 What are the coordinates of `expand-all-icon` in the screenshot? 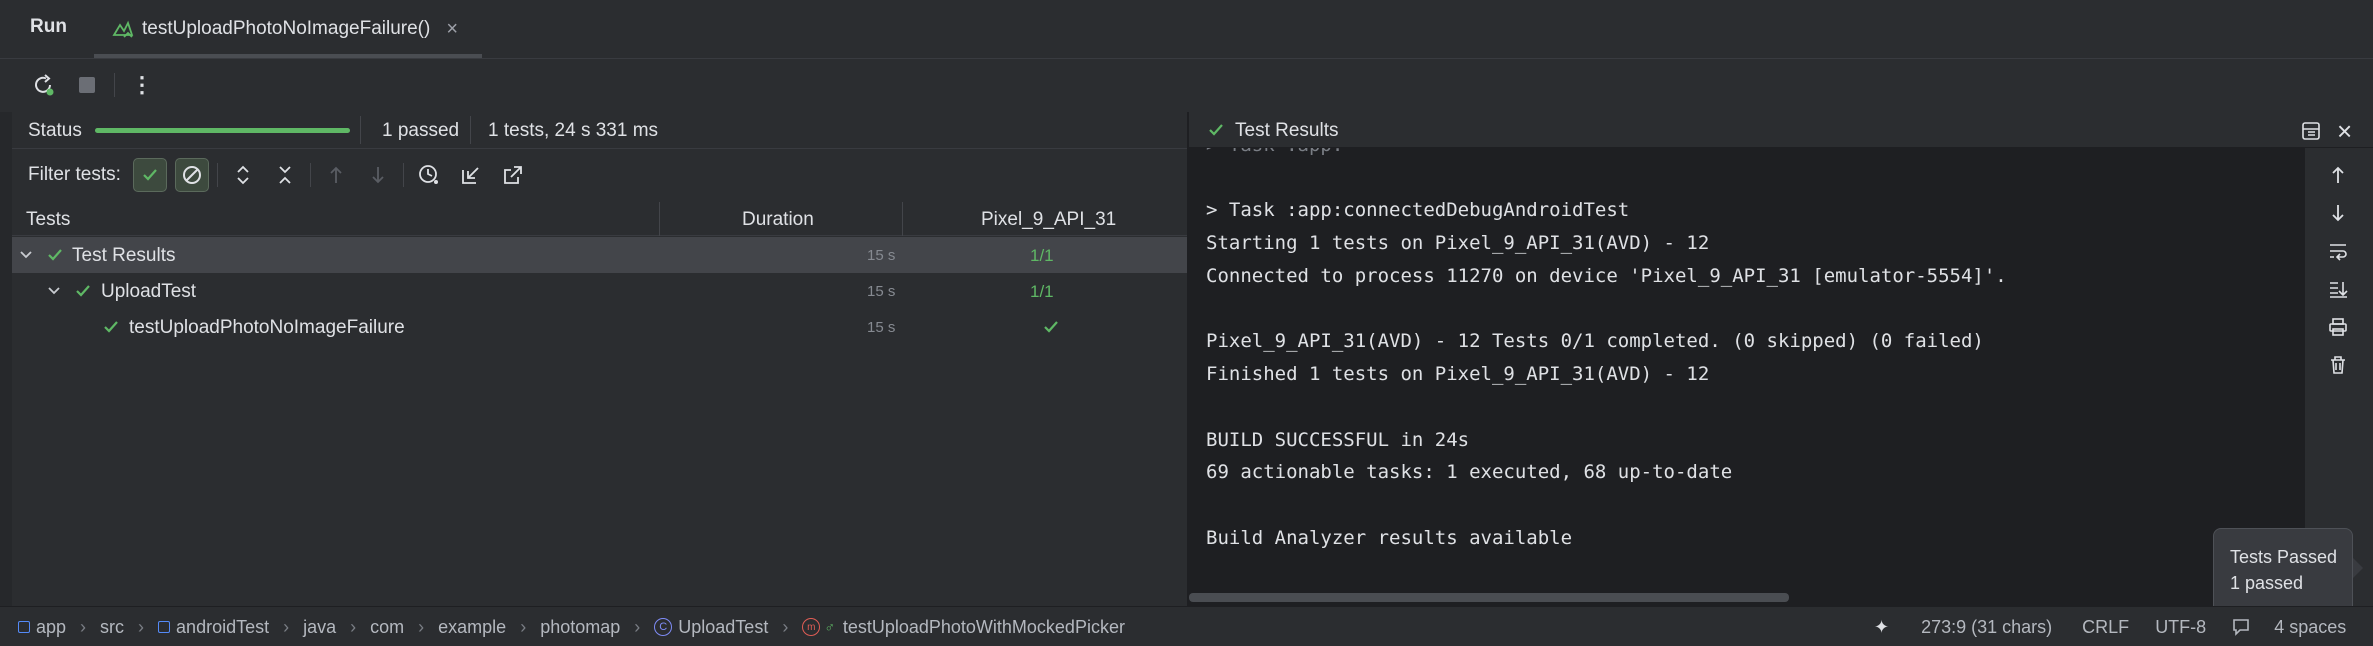 It's located at (243, 175).